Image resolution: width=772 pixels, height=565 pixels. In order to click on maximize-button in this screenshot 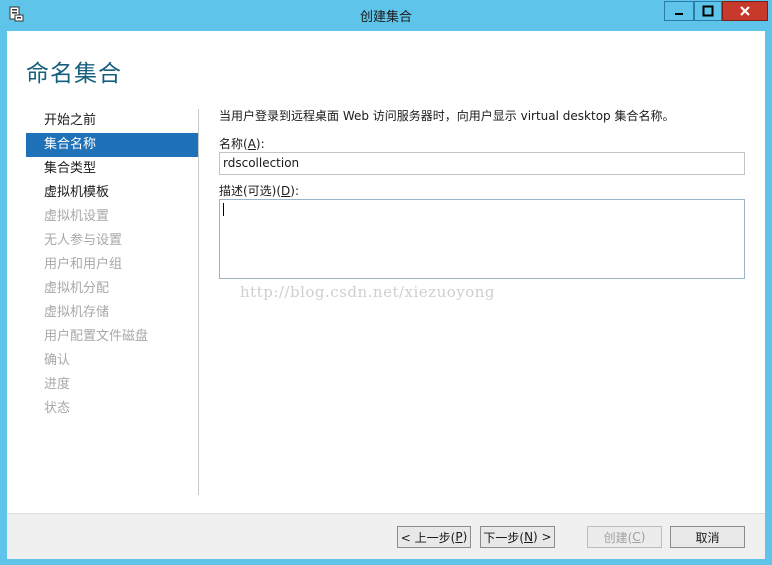, I will do `click(708, 11)`.